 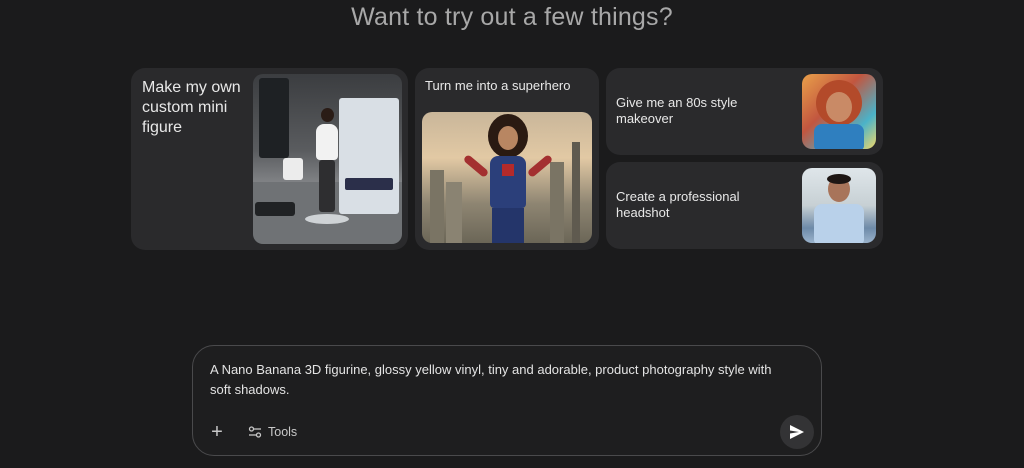 What do you see at coordinates (512, 17) in the screenshot?
I see `page-heading: Want to try out a few things?` at bounding box center [512, 17].